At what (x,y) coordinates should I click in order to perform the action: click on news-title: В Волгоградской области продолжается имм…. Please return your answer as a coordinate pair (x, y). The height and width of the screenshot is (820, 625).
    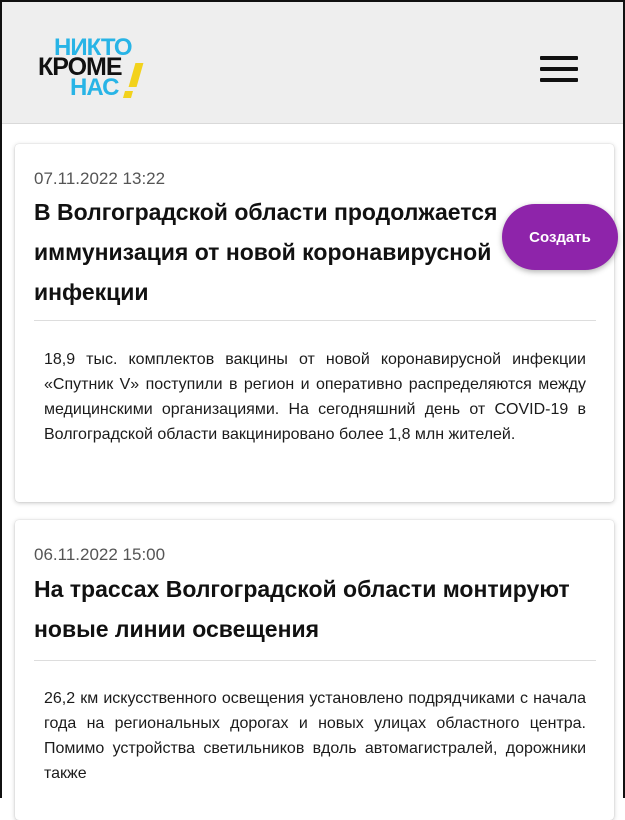
    Looking at the image, I should click on (269, 252).